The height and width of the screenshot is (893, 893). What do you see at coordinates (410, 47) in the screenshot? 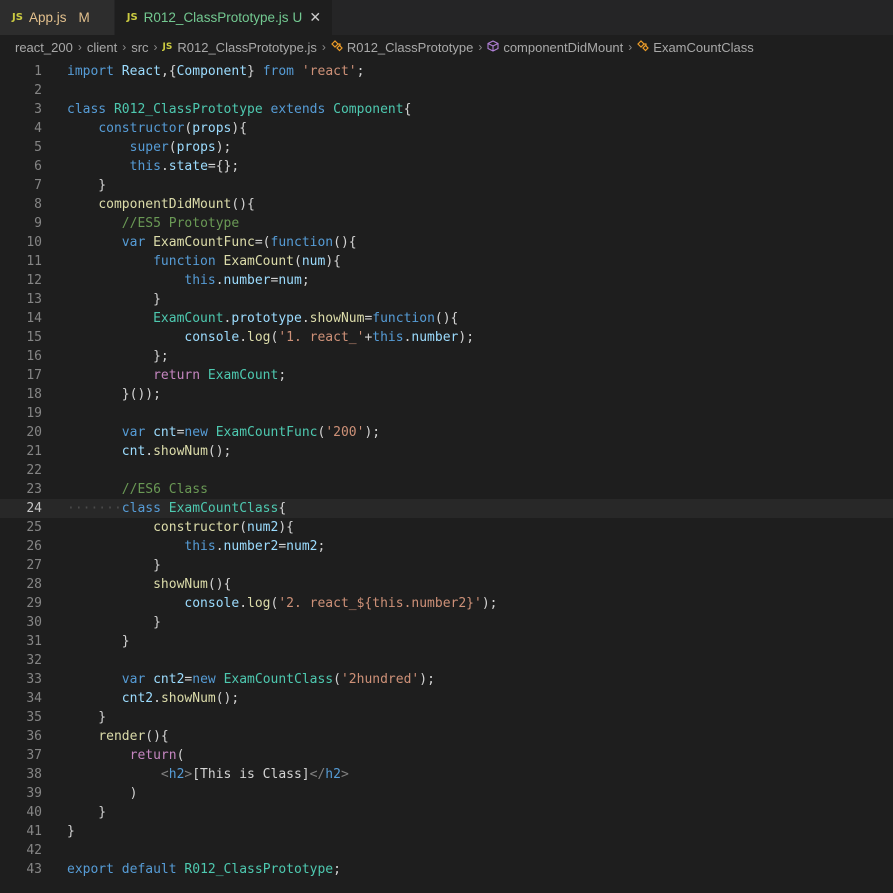
I see `breadcrumb-symbol-class: R012_ClassPrototype` at bounding box center [410, 47].